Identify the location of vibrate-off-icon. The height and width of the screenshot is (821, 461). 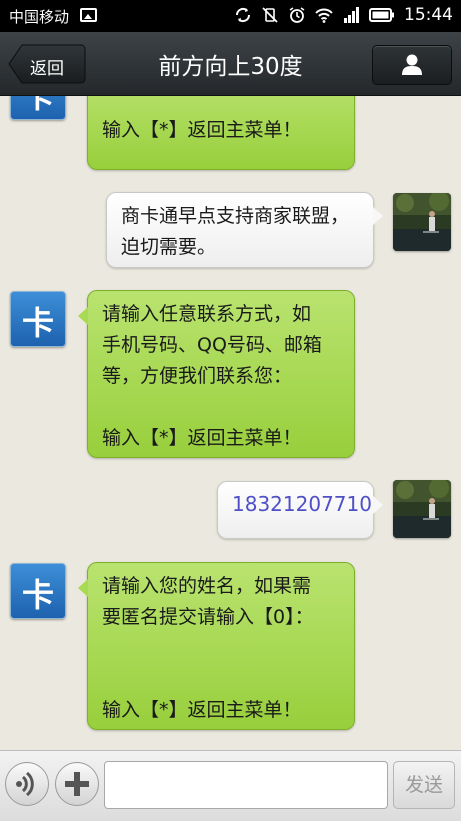
(270, 15).